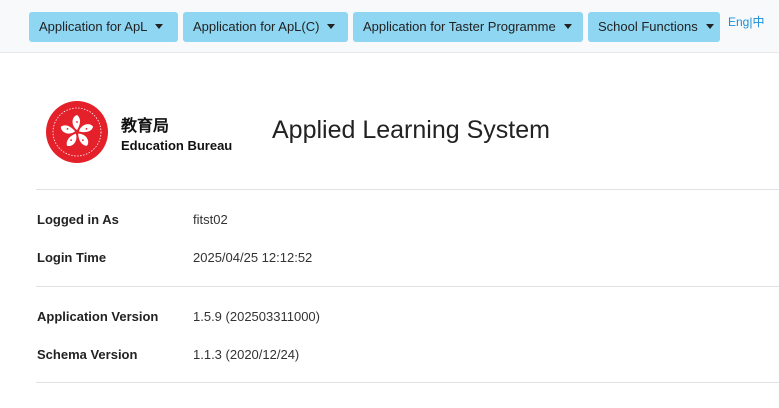 The height and width of the screenshot is (408, 779). Describe the element at coordinates (93, 26) in the screenshot. I see `menu-label: Application for ApL` at that location.